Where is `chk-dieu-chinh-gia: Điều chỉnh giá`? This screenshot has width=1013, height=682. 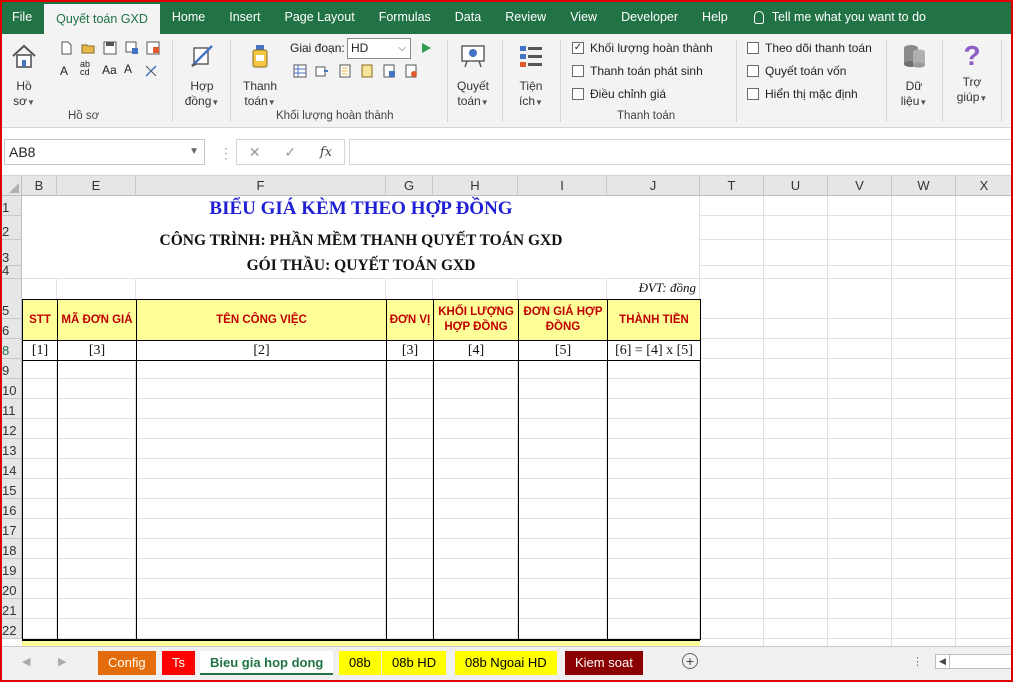
chk-dieu-chinh-gia: Điều chỉnh giá is located at coordinates (619, 94).